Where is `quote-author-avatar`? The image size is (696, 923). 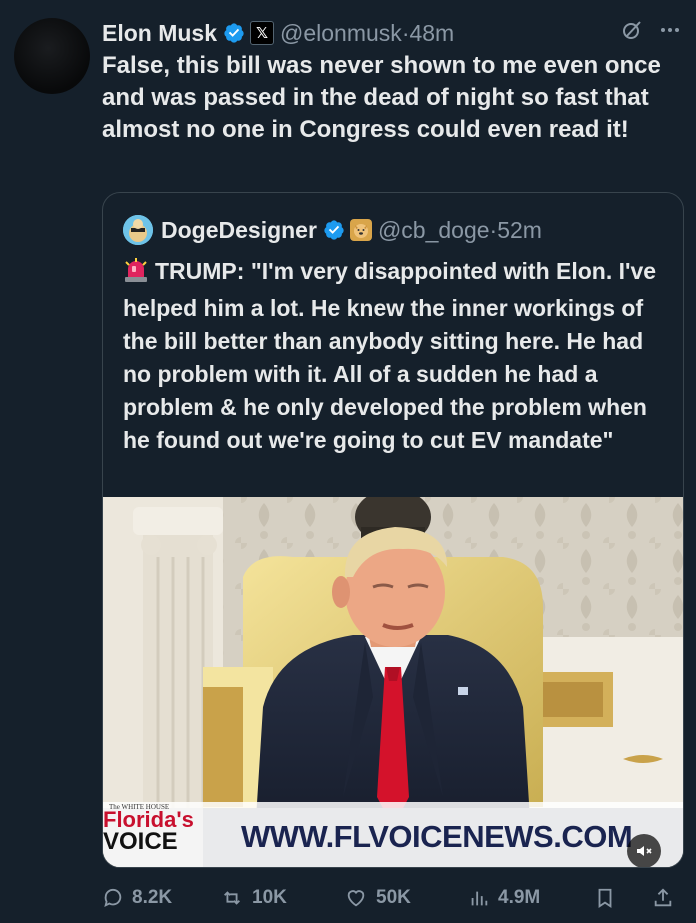
quote-author-avatar is located at coordinates (138, 230).